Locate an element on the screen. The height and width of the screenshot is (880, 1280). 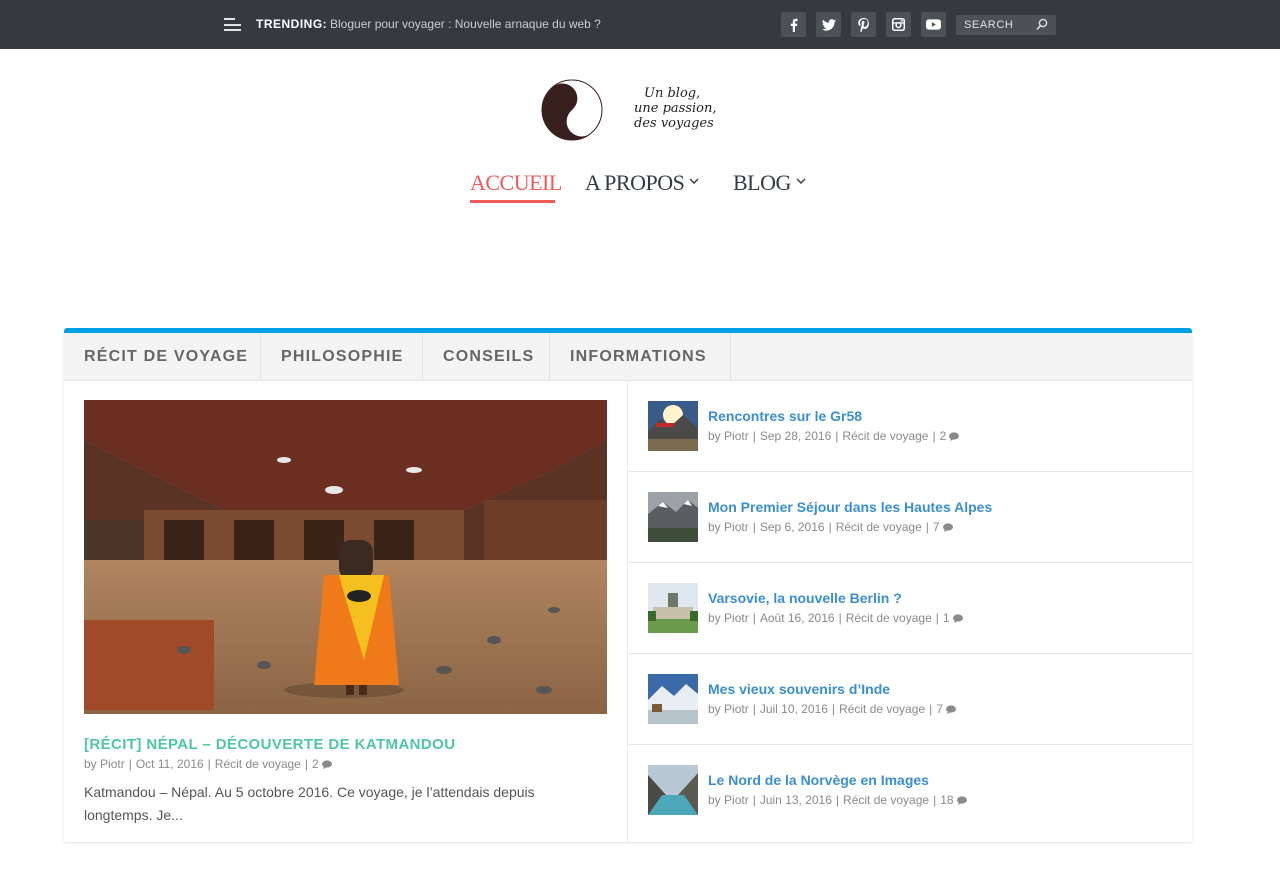
site-logo: Un blog, une passion, des voyages is located at coordinates (640, 110).